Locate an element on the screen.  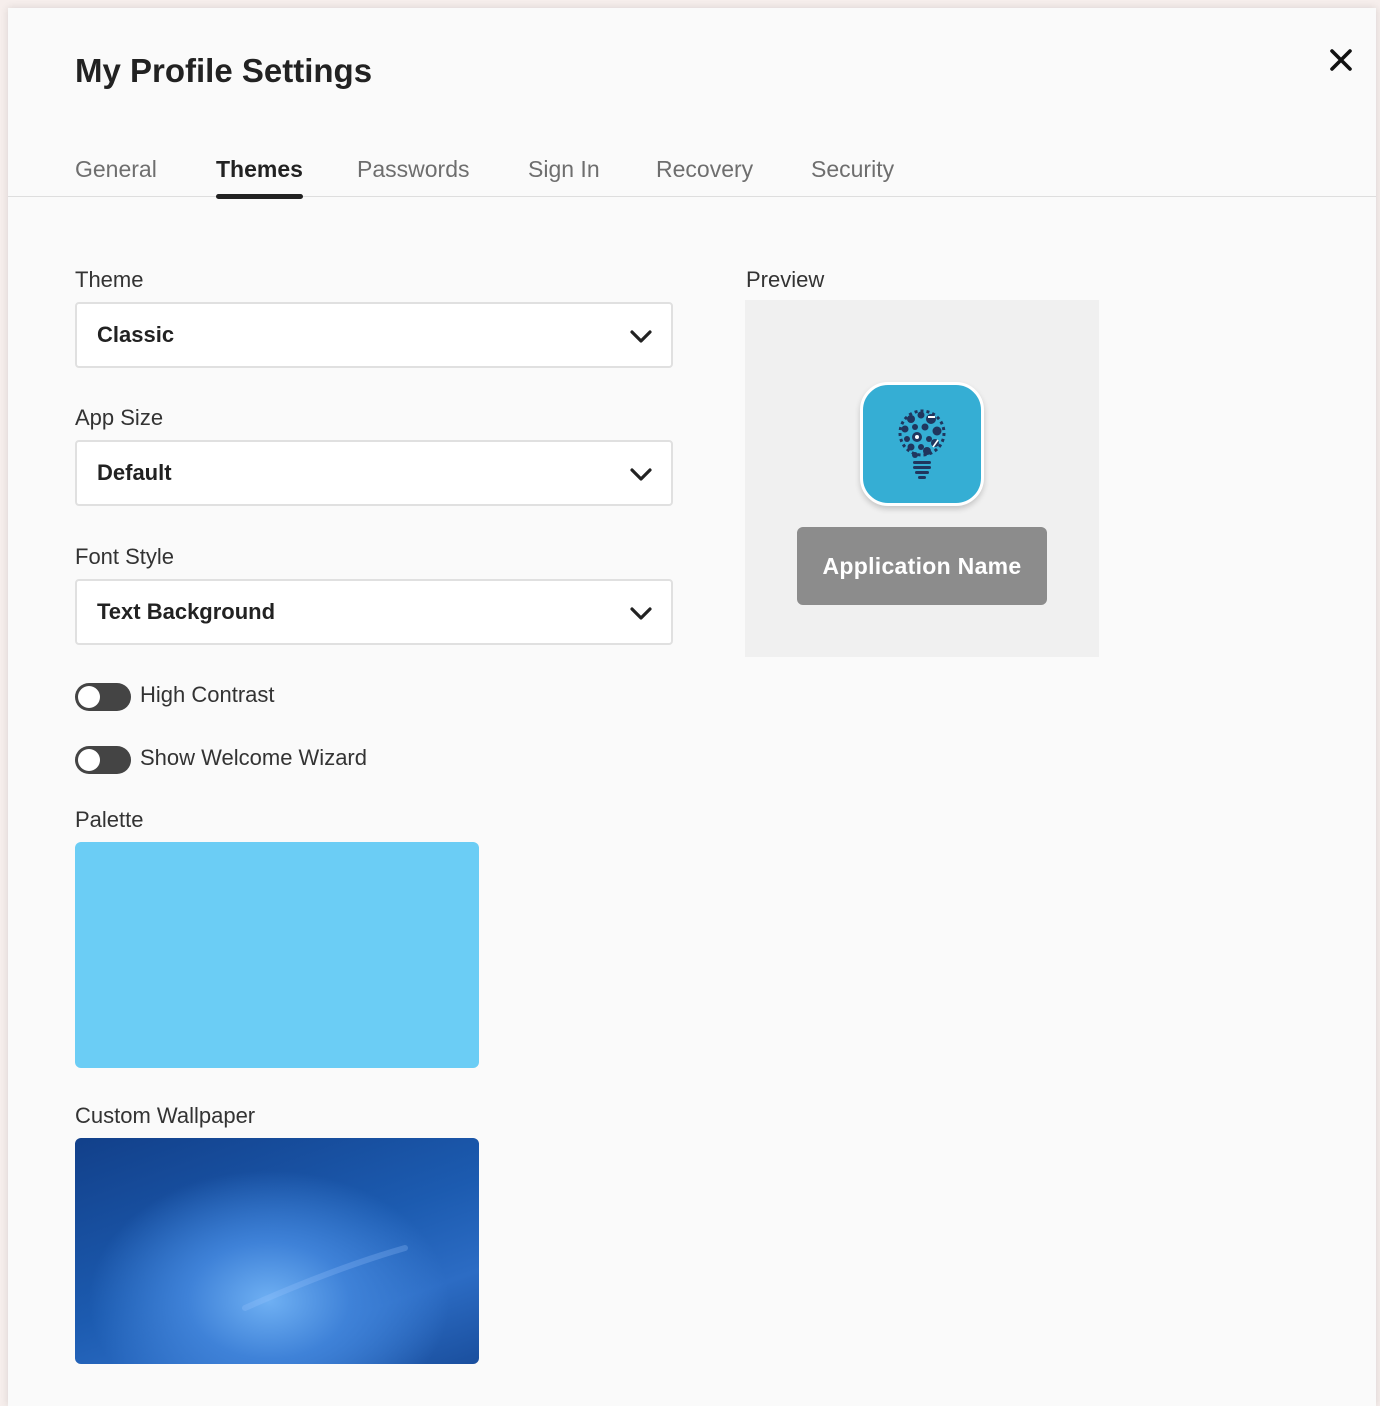
app-size-label: App Size is located at coordinates (119, 417).